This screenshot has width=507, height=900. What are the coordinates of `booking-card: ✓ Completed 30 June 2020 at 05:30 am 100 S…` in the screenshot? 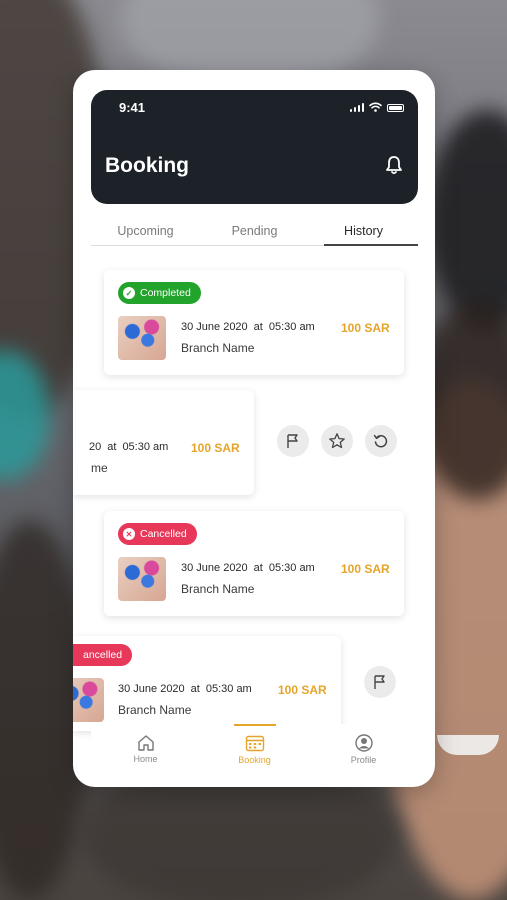 It's located at (254, 322).